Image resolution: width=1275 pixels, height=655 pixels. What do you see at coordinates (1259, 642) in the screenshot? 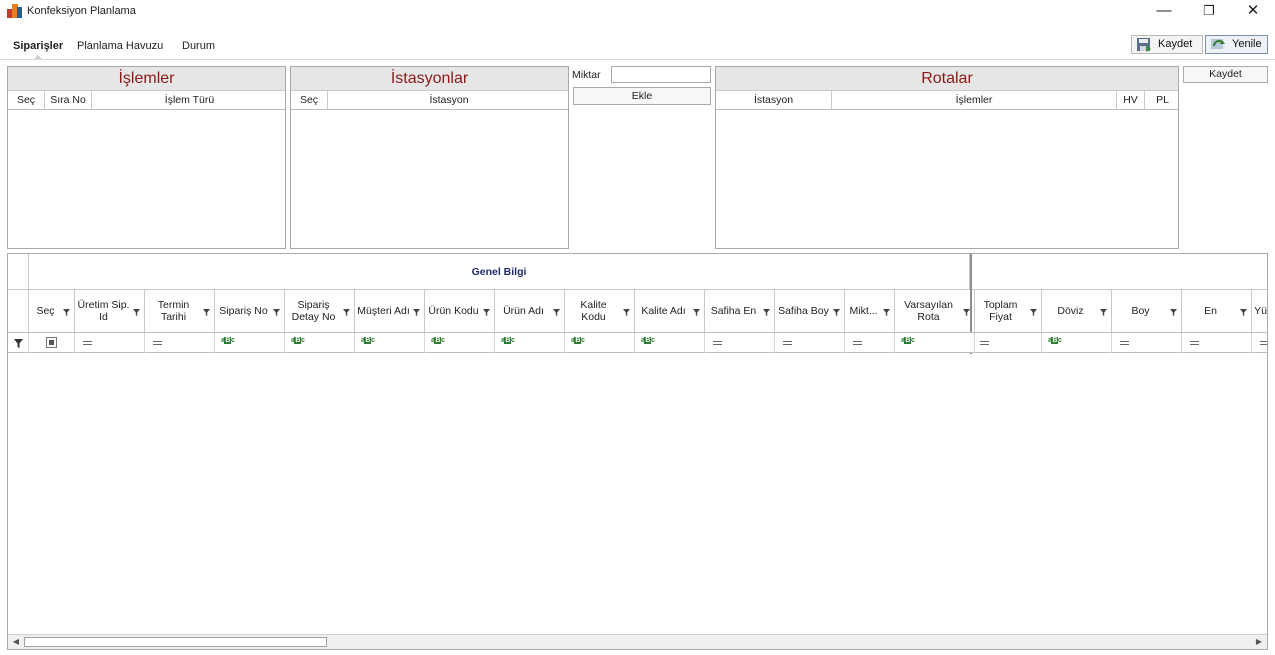
I see `scroll-right-icon: ▶` at bounding box center [1259, 642].